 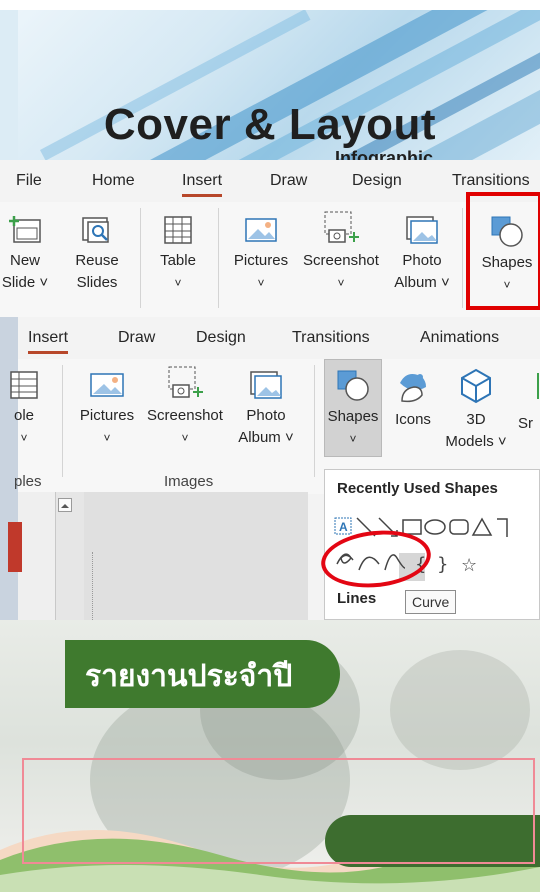 I want to click on tab-transitions: Transitions, so click(x=491, y=181).